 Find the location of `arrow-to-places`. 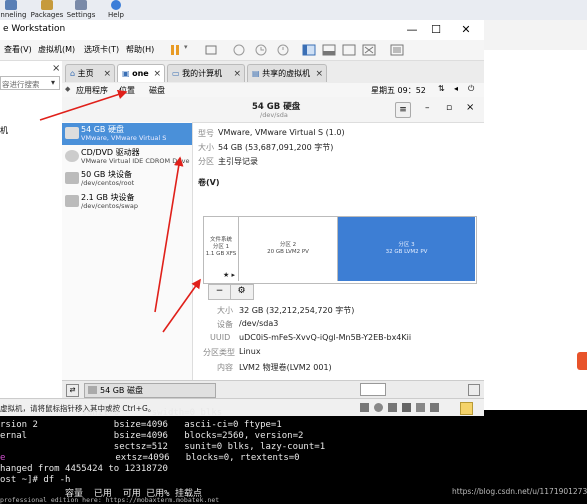

arrow-to-places is located at coordinates (83, 105).